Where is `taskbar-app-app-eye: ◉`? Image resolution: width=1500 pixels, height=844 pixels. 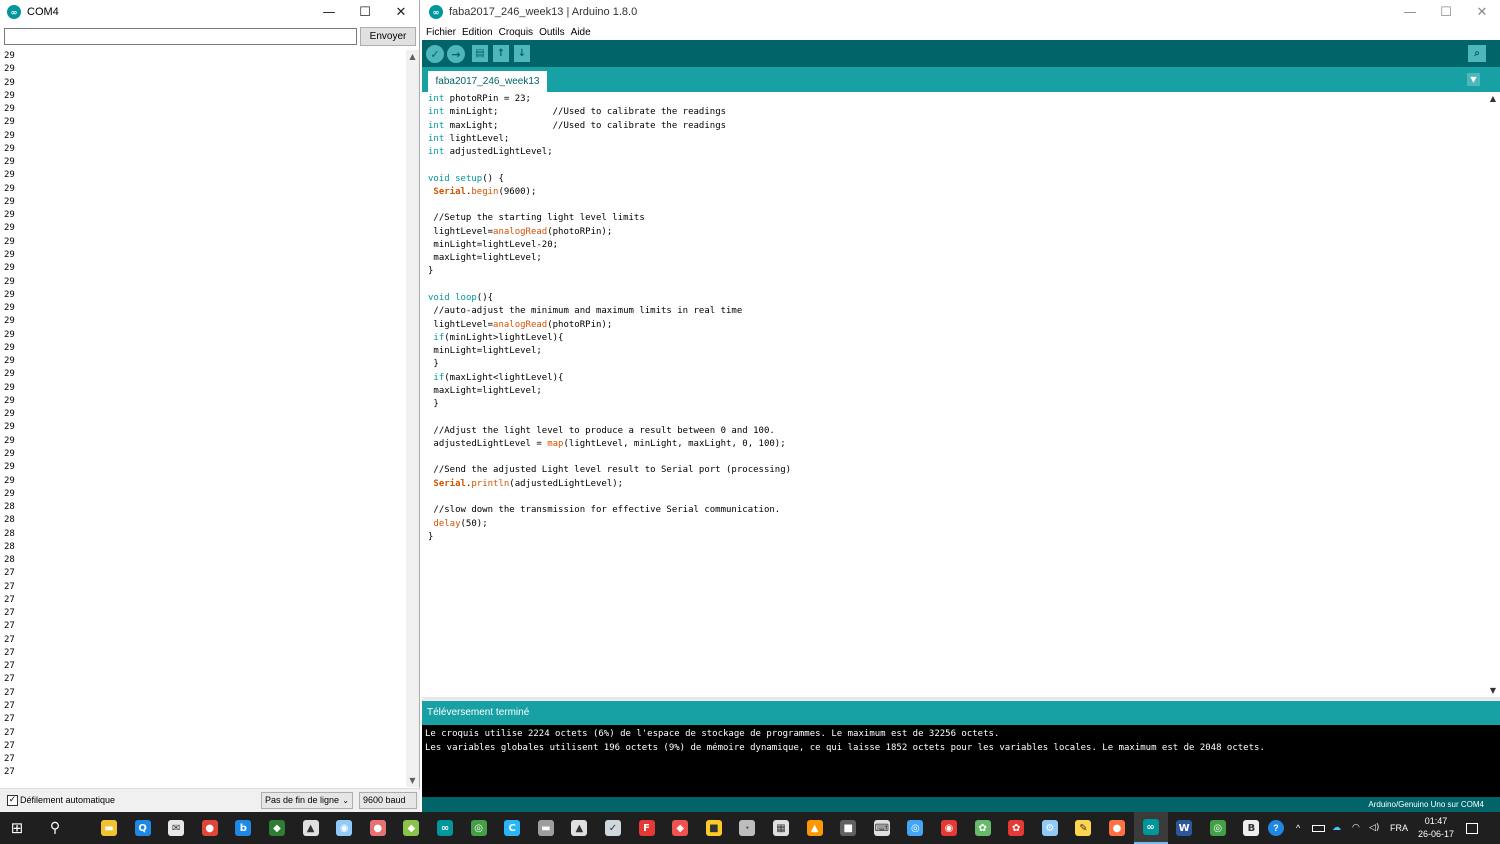
taskbar-app-app-eye: ◉ is located at coordinates (949, 828).